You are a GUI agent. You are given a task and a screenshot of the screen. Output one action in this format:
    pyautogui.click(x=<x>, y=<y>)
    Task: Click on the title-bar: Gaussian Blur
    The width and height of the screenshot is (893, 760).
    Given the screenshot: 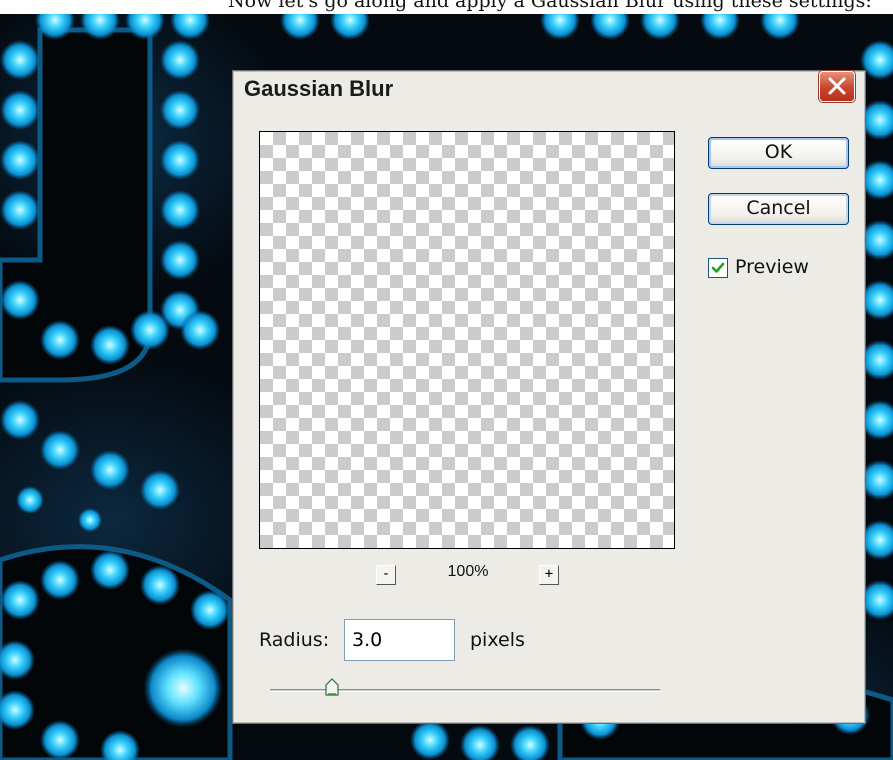 What is the action you would take?
    pyautogui.click(x=549, y=89)
    